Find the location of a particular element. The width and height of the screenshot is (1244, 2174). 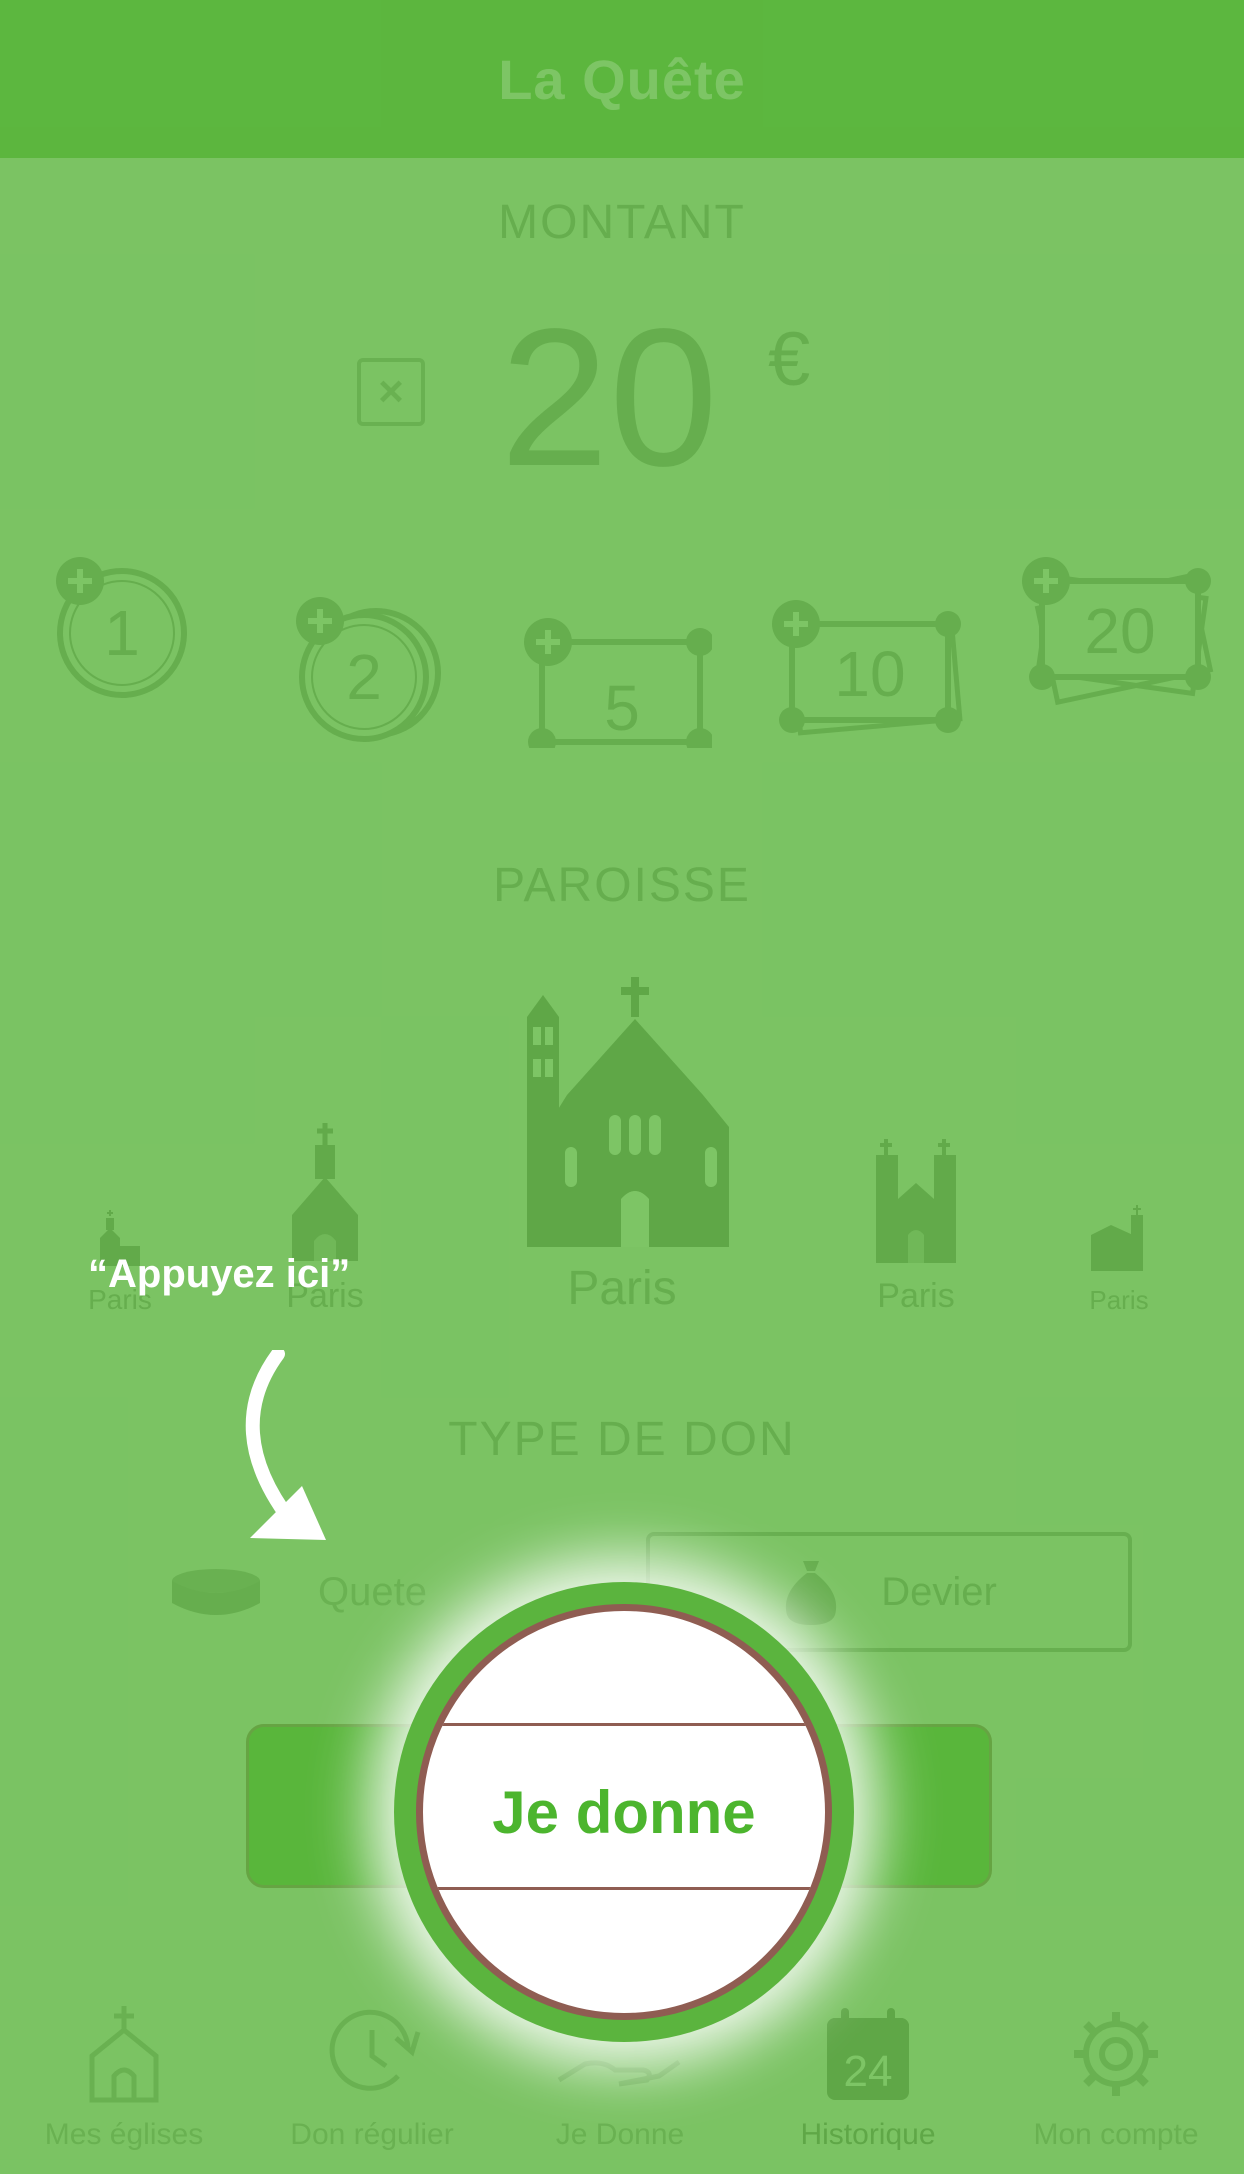

basilica-icon is located at coordinates (916, 1201).